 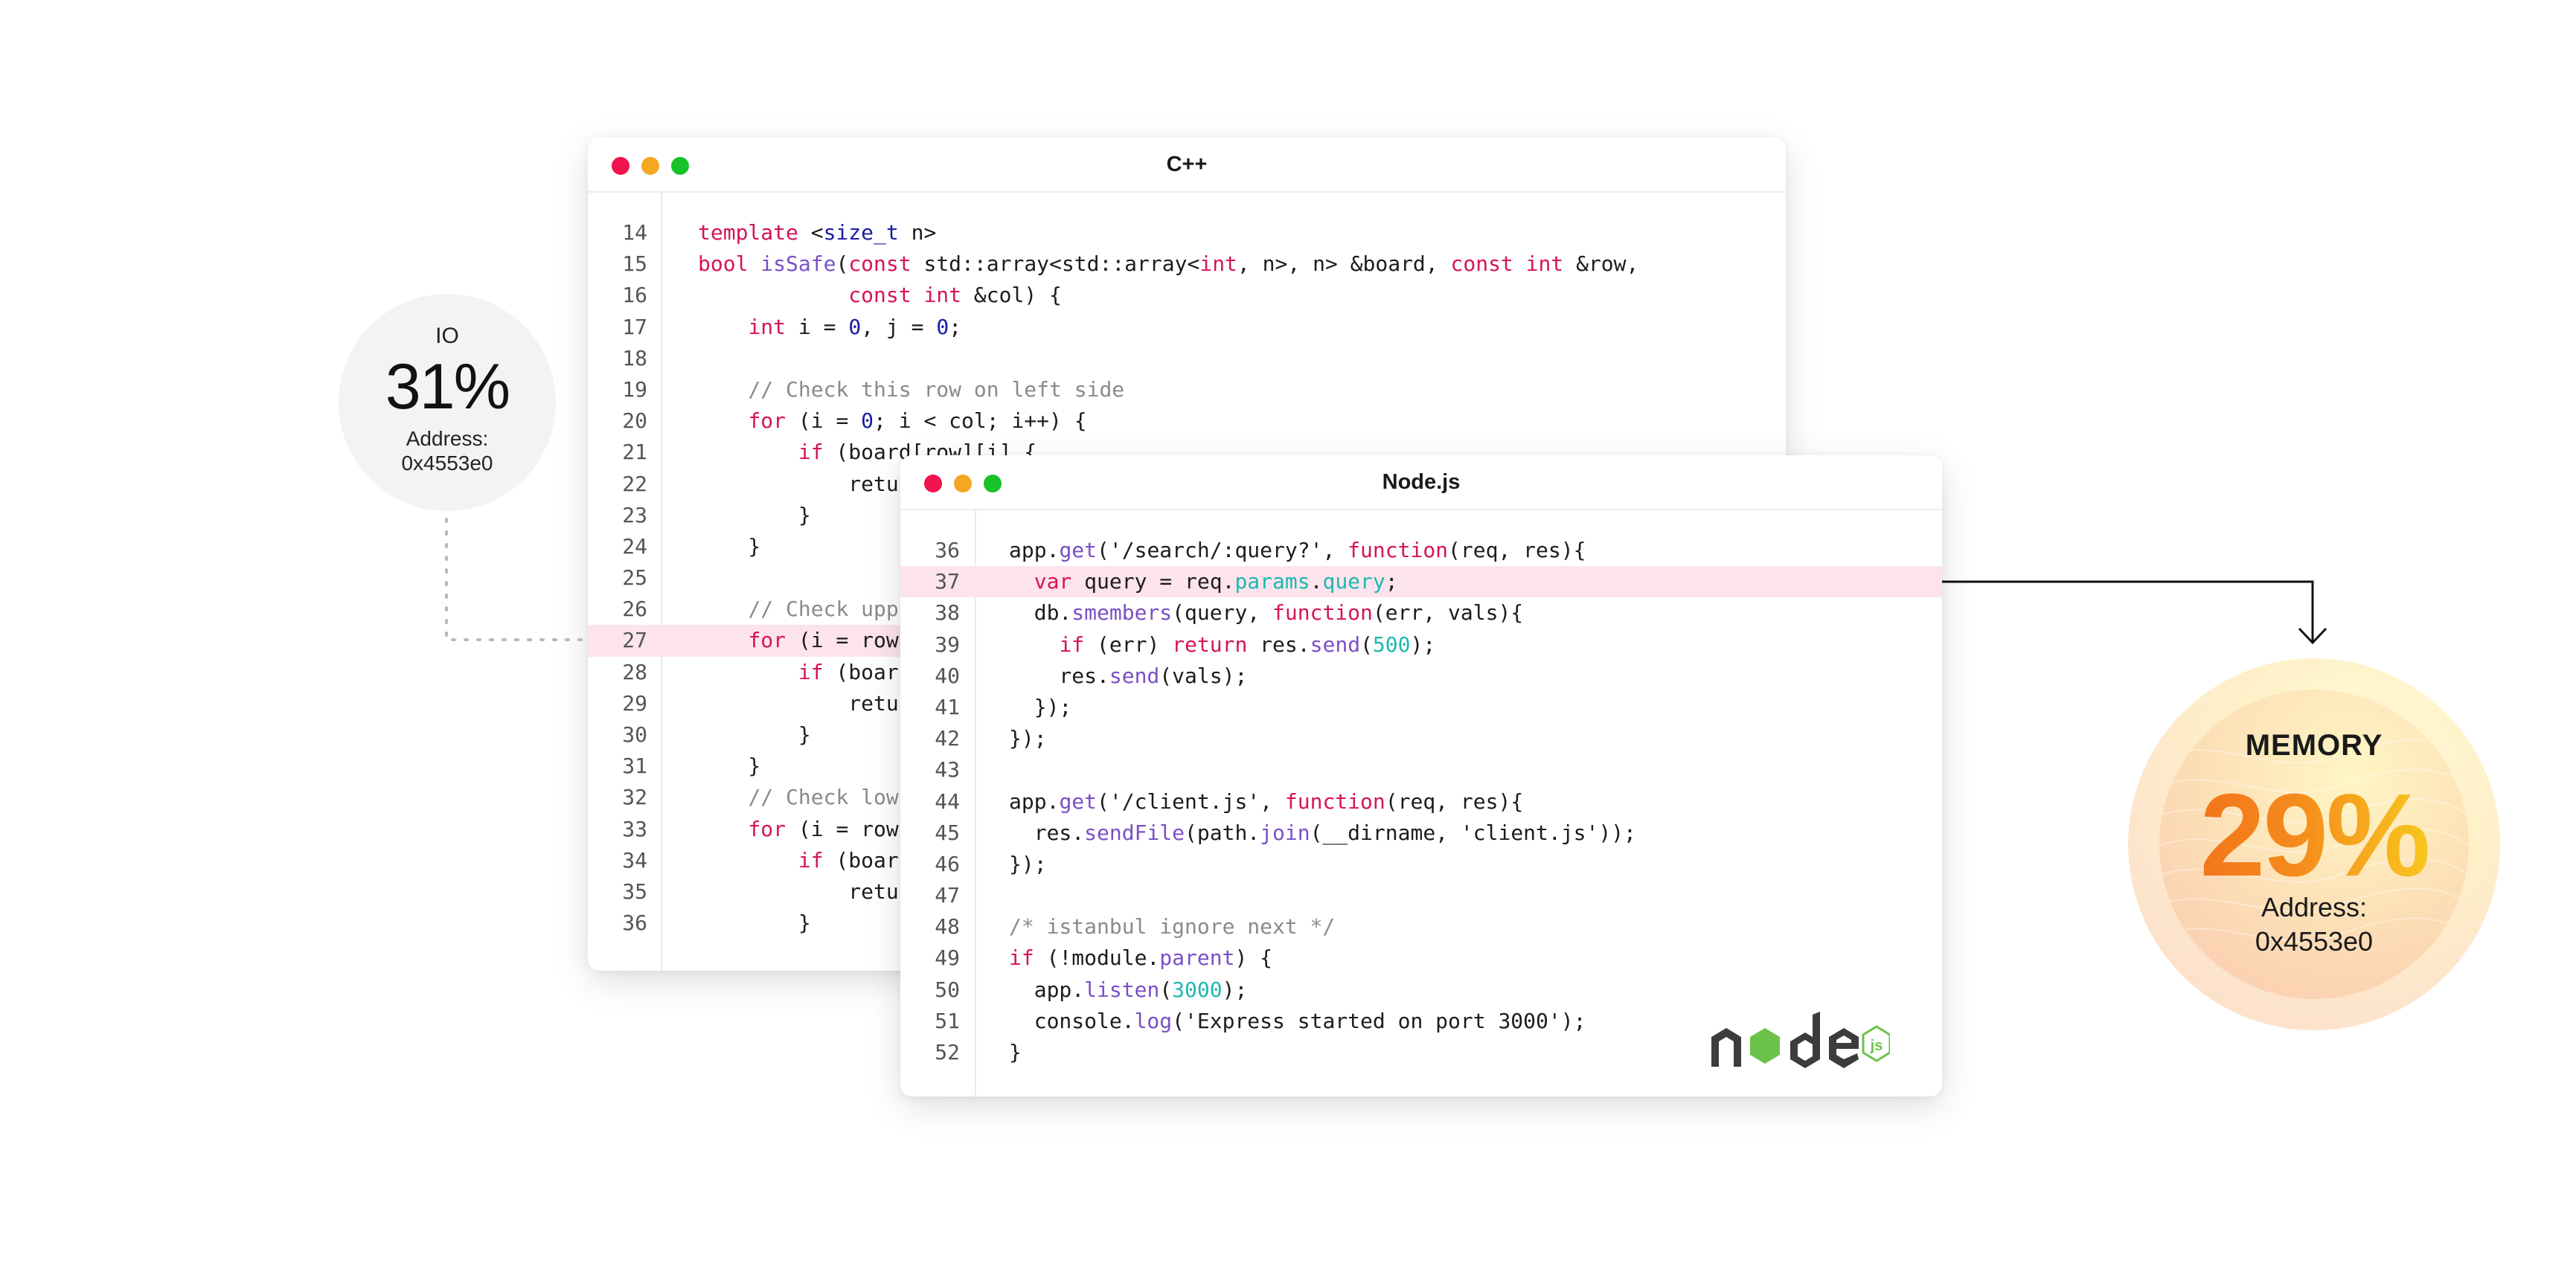 What do you see at coordinates (823, 797) in the screenshot?
I see `code-text: // Check low` at bounding box center [823, 797].